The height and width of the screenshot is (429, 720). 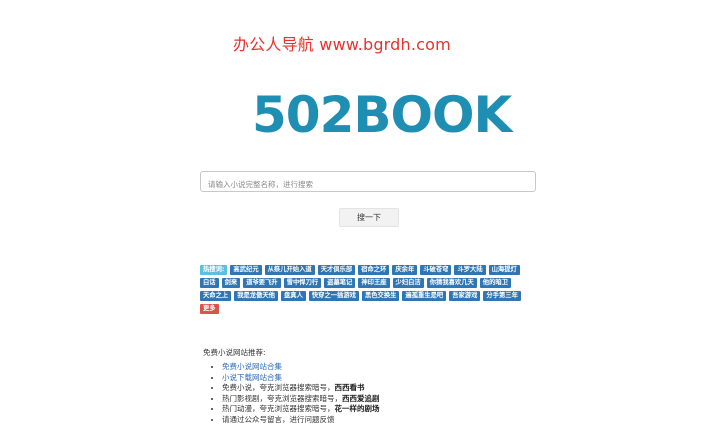 I want to click on hot-word-tag: 从祭儿开始入道, so click(x=289, y=270).